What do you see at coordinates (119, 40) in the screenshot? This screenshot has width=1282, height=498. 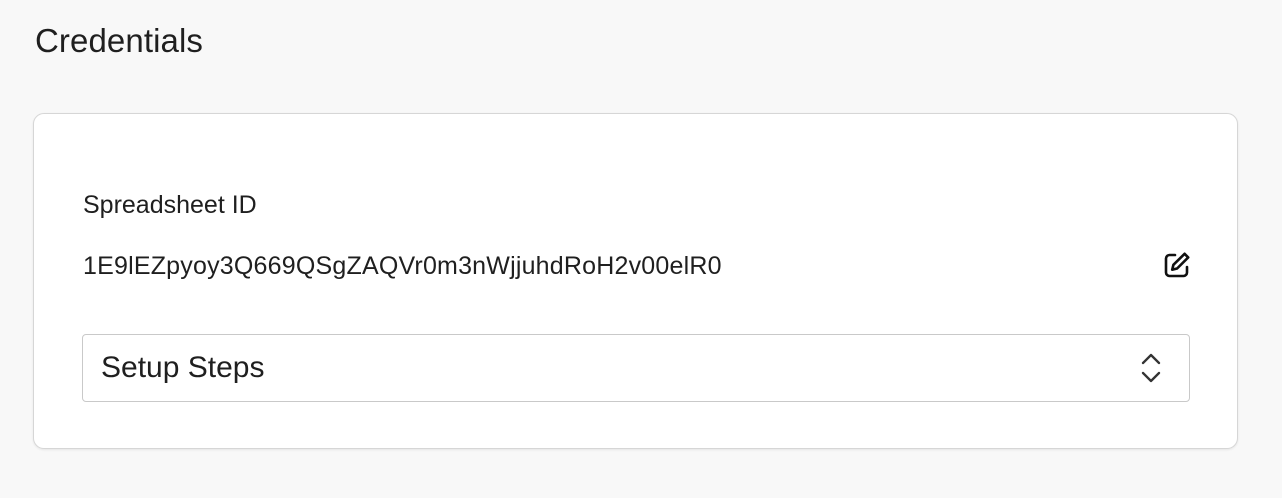 I see `page-title: Credentials` at bounding box center [119, 40].